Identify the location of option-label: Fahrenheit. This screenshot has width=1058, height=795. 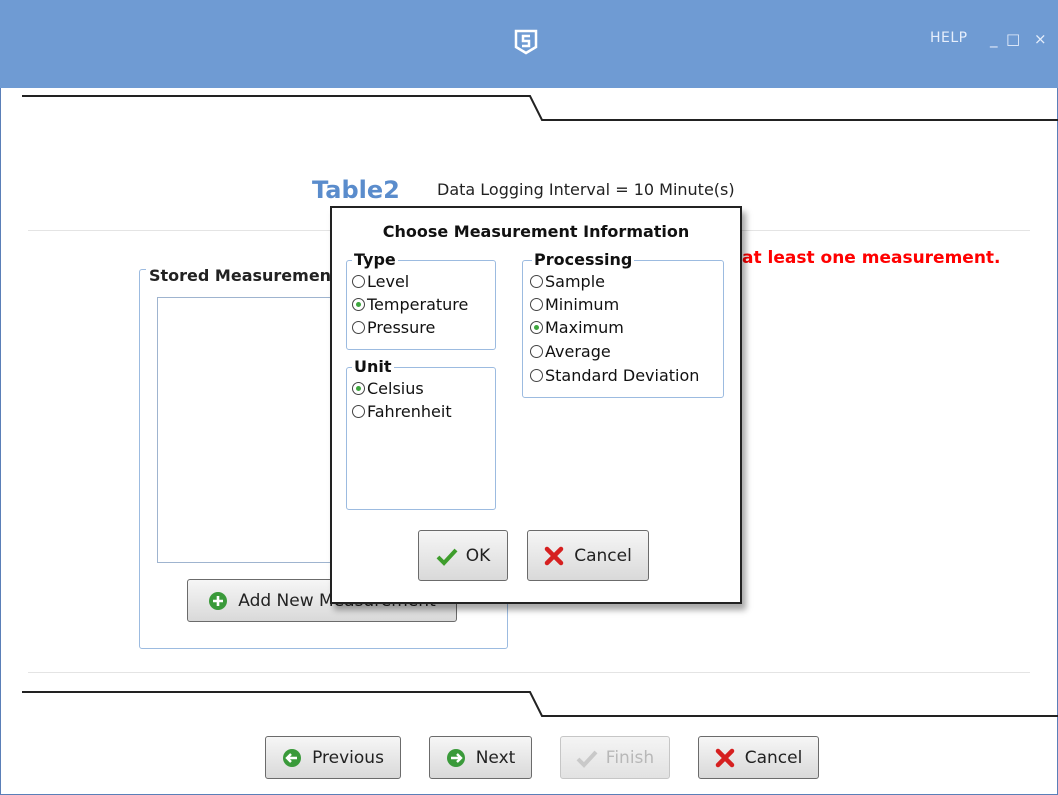
(409, 411).